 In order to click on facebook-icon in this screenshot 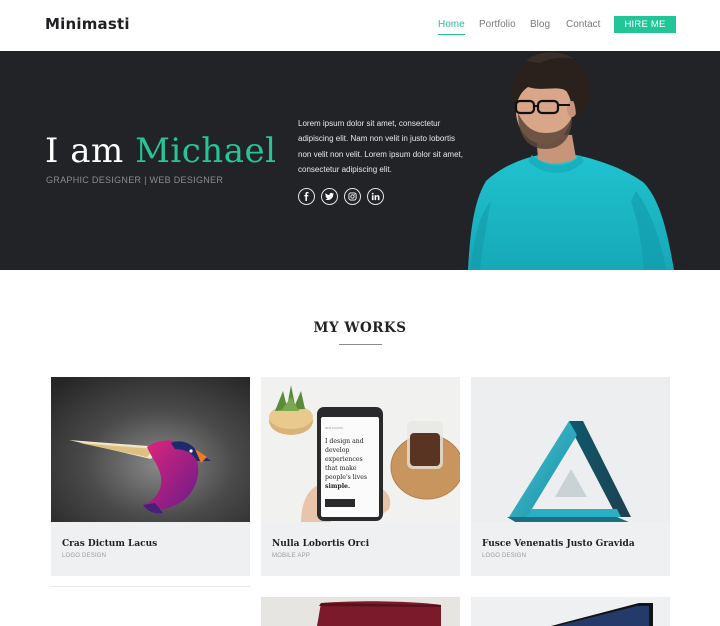, I will do `click(306, 196)`.